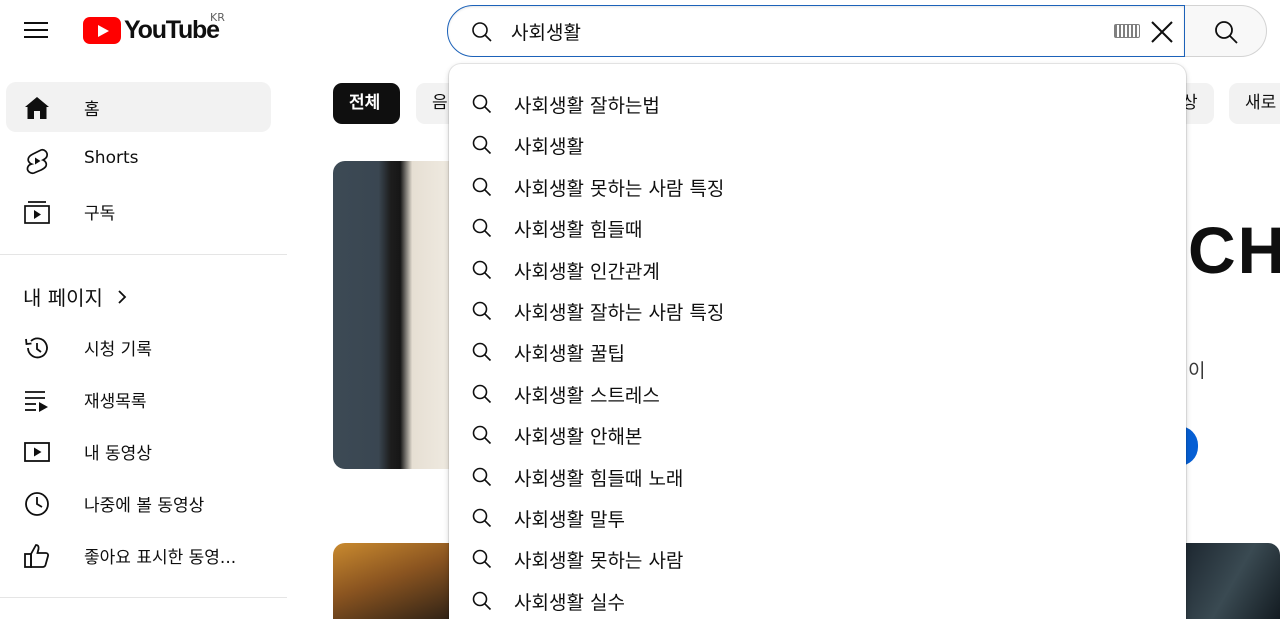 The width and height of the screenshot is (1280, 619). Describe the element at coordinates (37, 161) in the screenshot. I see `shorts-icon` at that location.